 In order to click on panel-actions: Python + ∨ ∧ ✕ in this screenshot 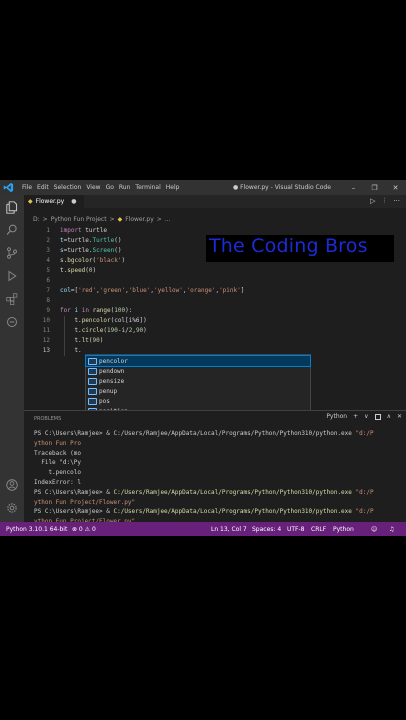, I will do `click(364, 416)`.